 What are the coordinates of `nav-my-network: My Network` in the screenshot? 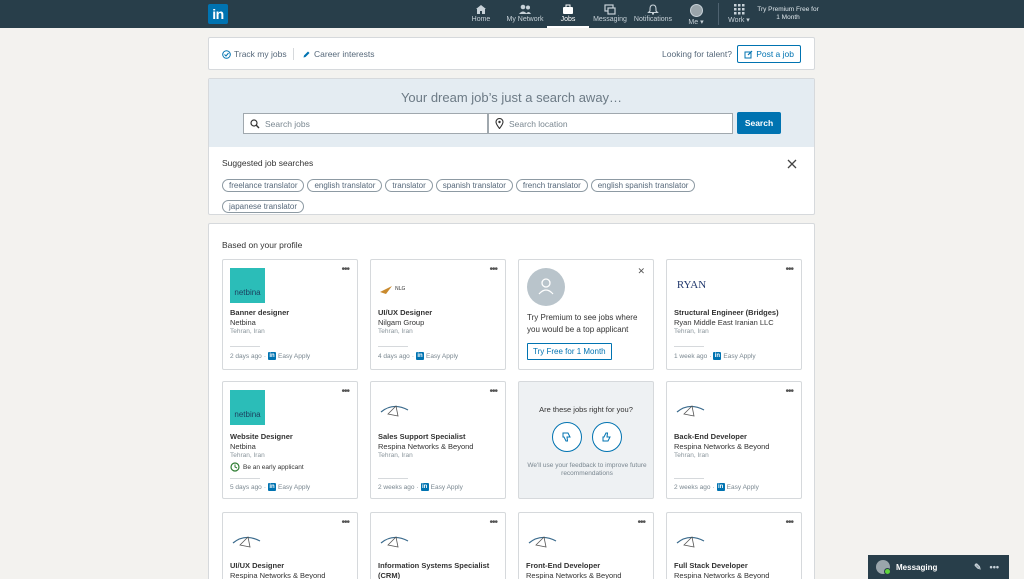 It's located at (525, 14).